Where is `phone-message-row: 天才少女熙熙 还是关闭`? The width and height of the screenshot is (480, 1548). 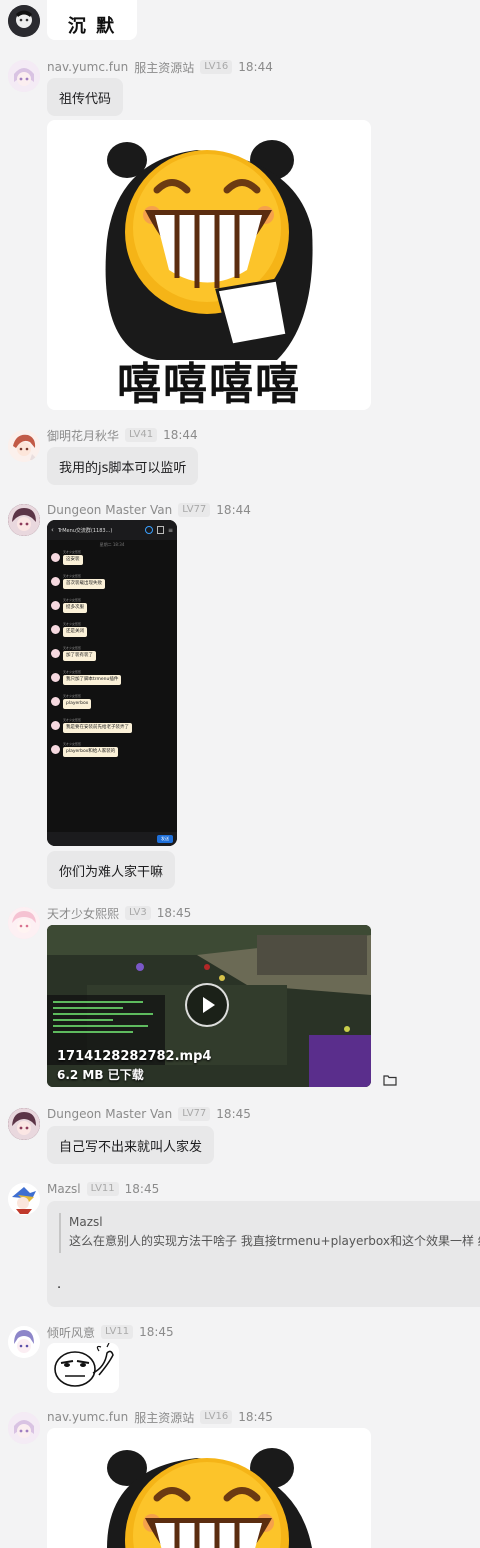 phone-message-row: 天才少女熙熙 还是关闭 is located at coordinates (112, 629).